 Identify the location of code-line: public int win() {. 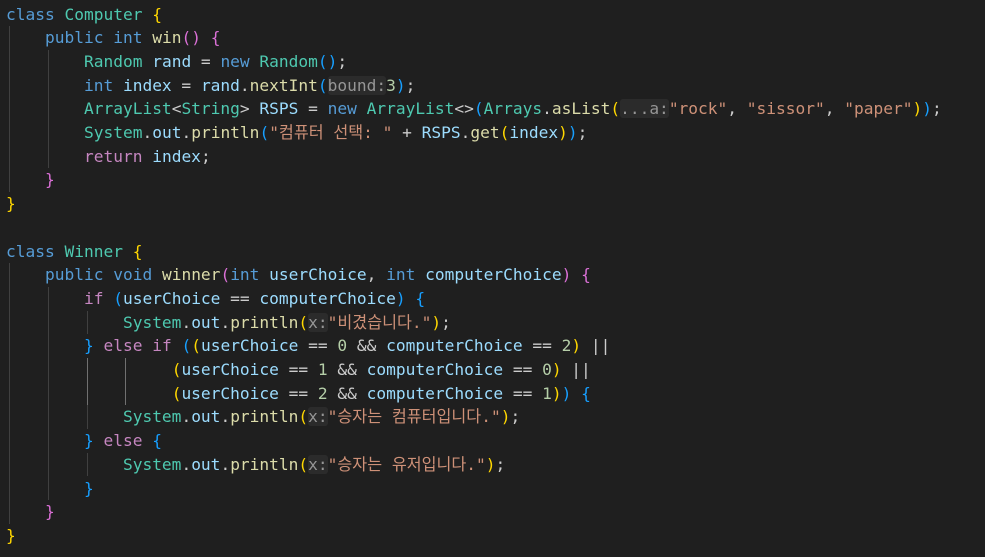
(113, 38).